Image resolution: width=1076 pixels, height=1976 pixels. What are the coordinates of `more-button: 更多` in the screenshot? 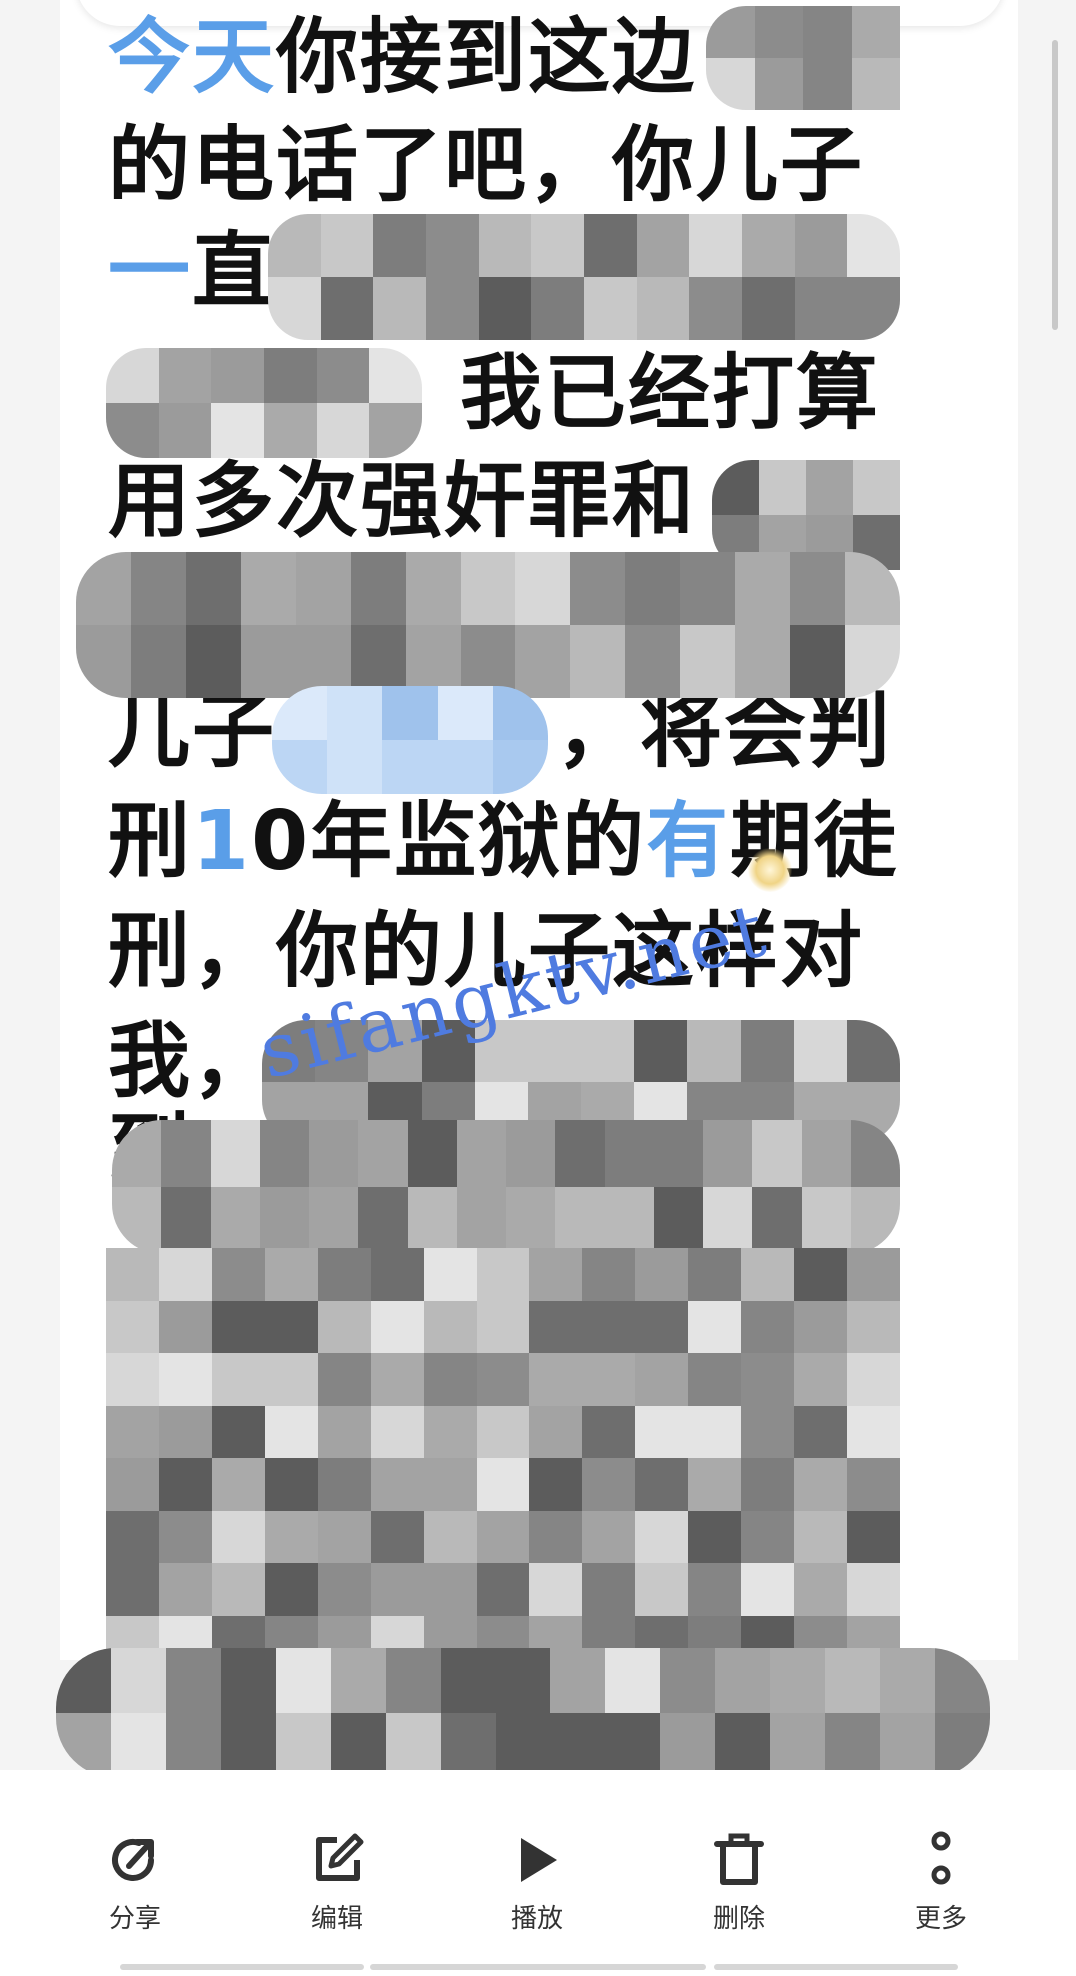 It's located at (941, 1882).